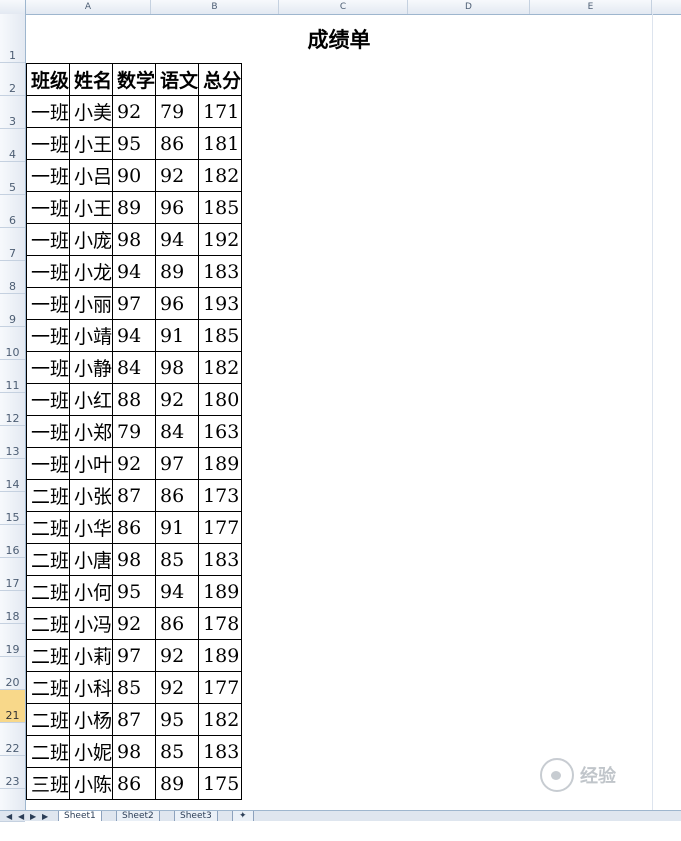 This screenshot has height=841, width=681. I want to click on row-header: 20, so click(12, 673).